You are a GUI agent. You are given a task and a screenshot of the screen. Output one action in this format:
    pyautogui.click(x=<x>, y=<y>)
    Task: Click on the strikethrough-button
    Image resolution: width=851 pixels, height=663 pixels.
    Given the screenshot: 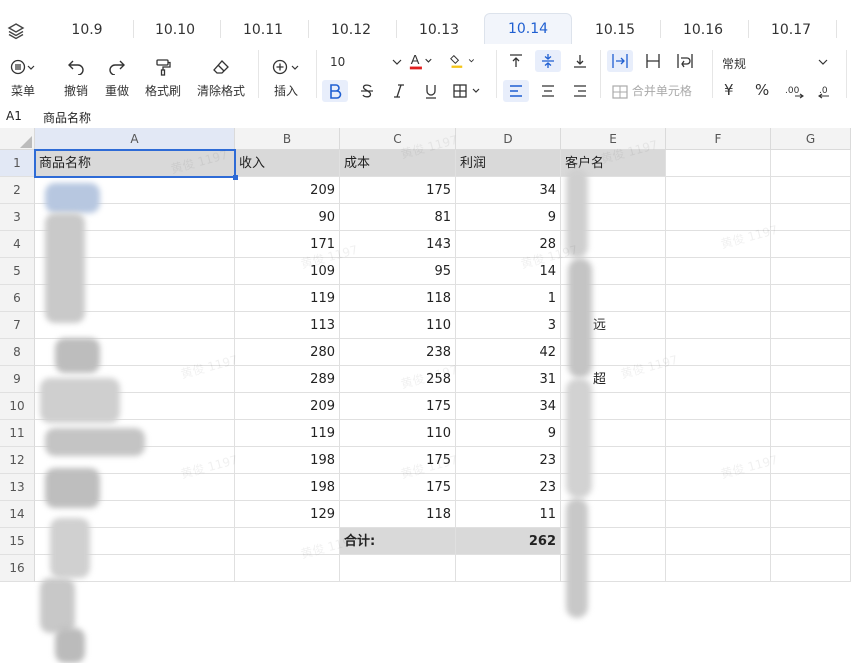 What is the action you would take?
    pyautogui.click(x=367, y=91)
    